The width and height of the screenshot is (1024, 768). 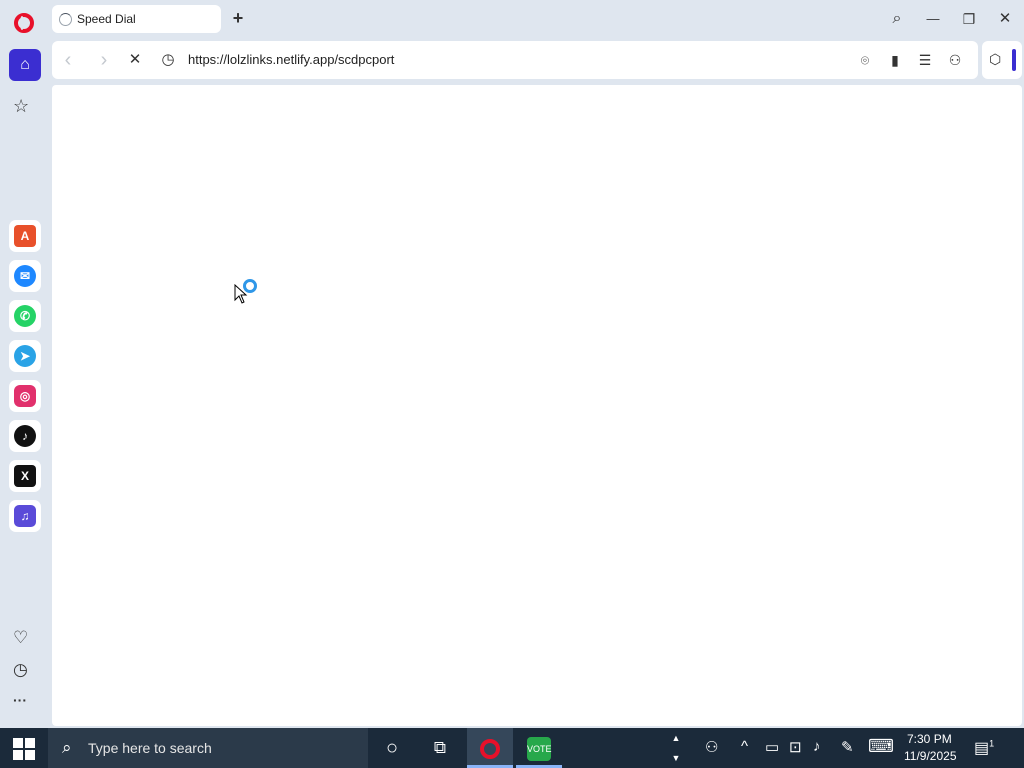 What do you see at coordinates (676, 748) in the screenshot?
I see `taskbar-scroll-arrows: ▲ ▼` at bounding box center [676, 748].